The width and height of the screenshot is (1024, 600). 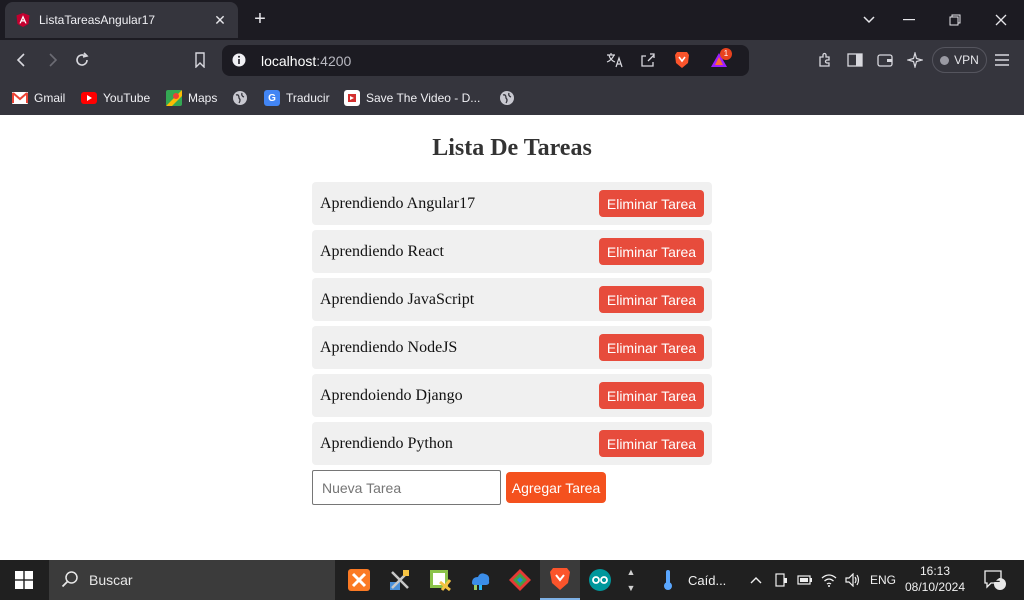 I want to click on share-icon, so click(x=648, y=62).